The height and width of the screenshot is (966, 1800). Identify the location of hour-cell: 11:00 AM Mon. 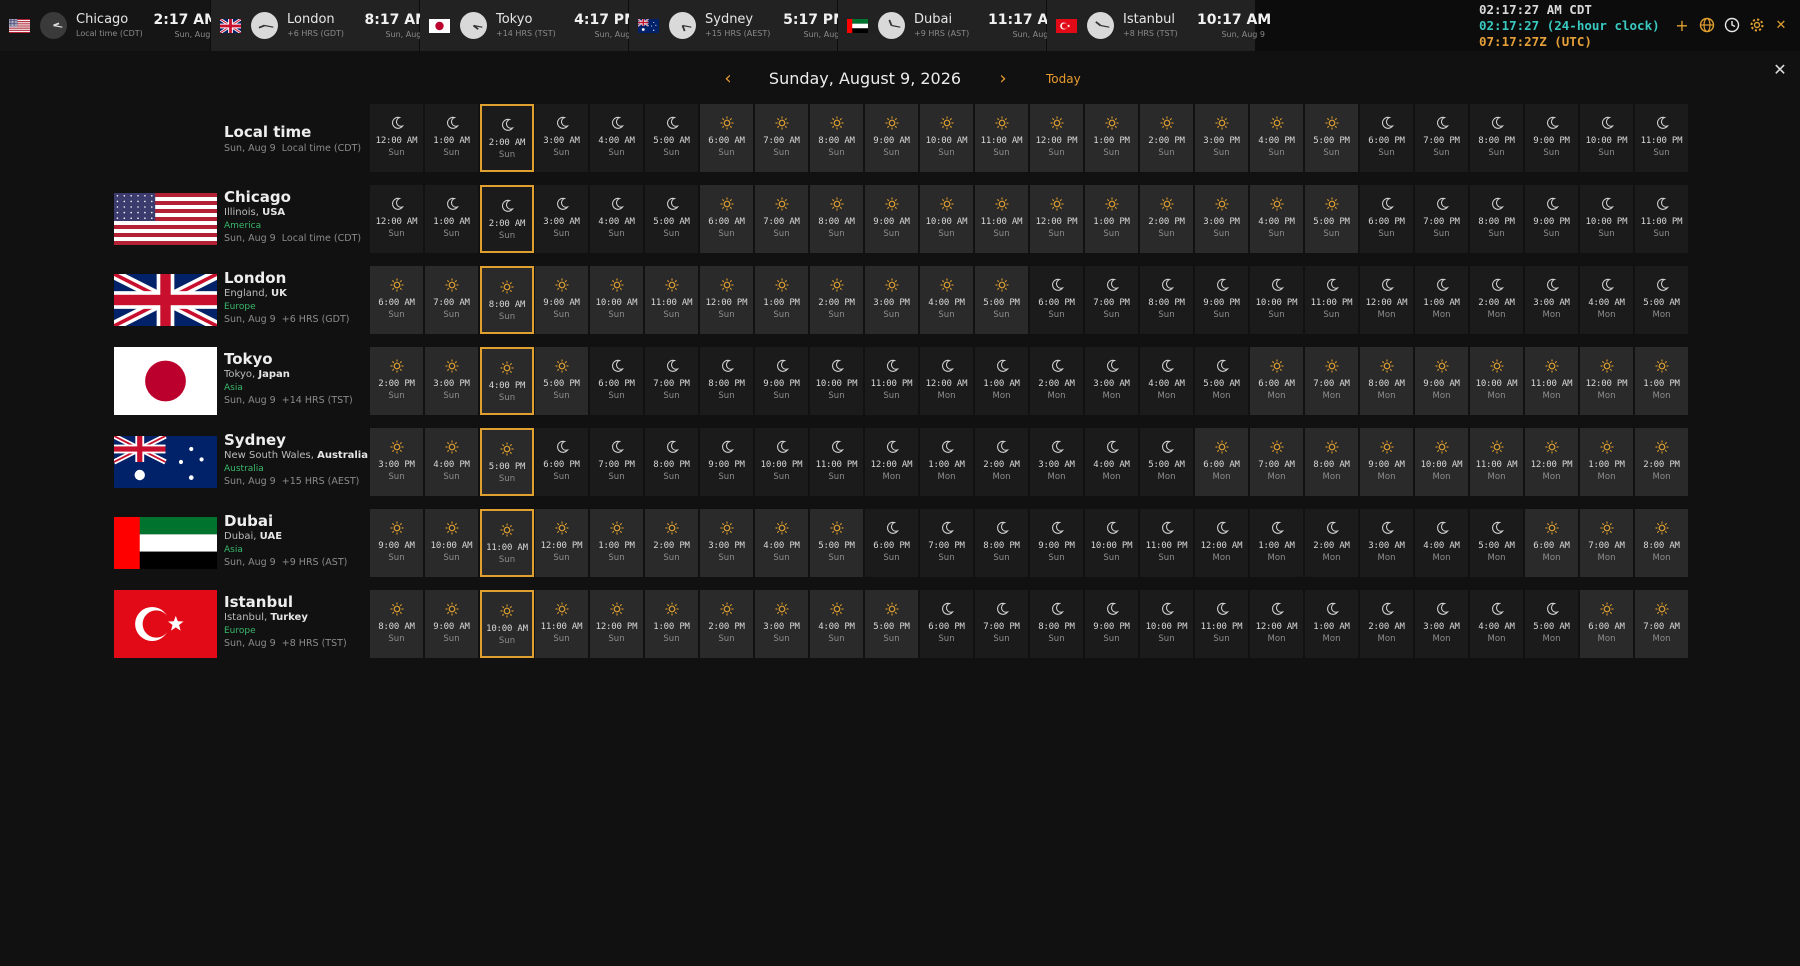
(1497, 462).